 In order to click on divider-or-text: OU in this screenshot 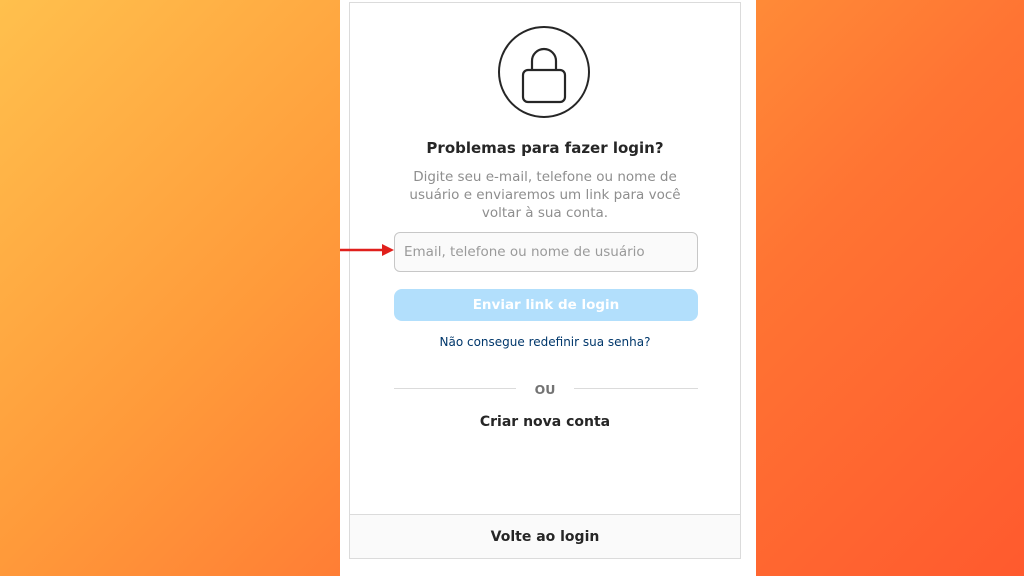, I will do `click(545, 389)`.